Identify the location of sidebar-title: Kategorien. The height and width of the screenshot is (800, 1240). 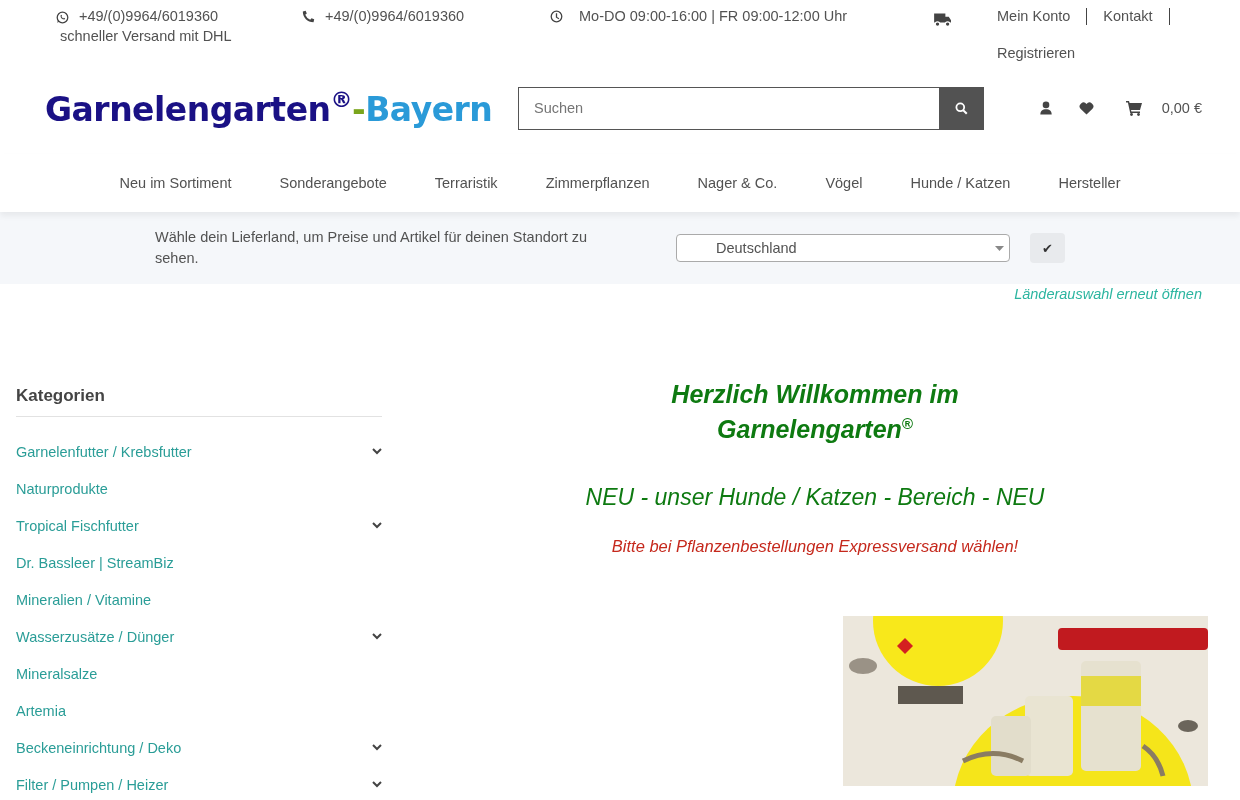
(199, 401).